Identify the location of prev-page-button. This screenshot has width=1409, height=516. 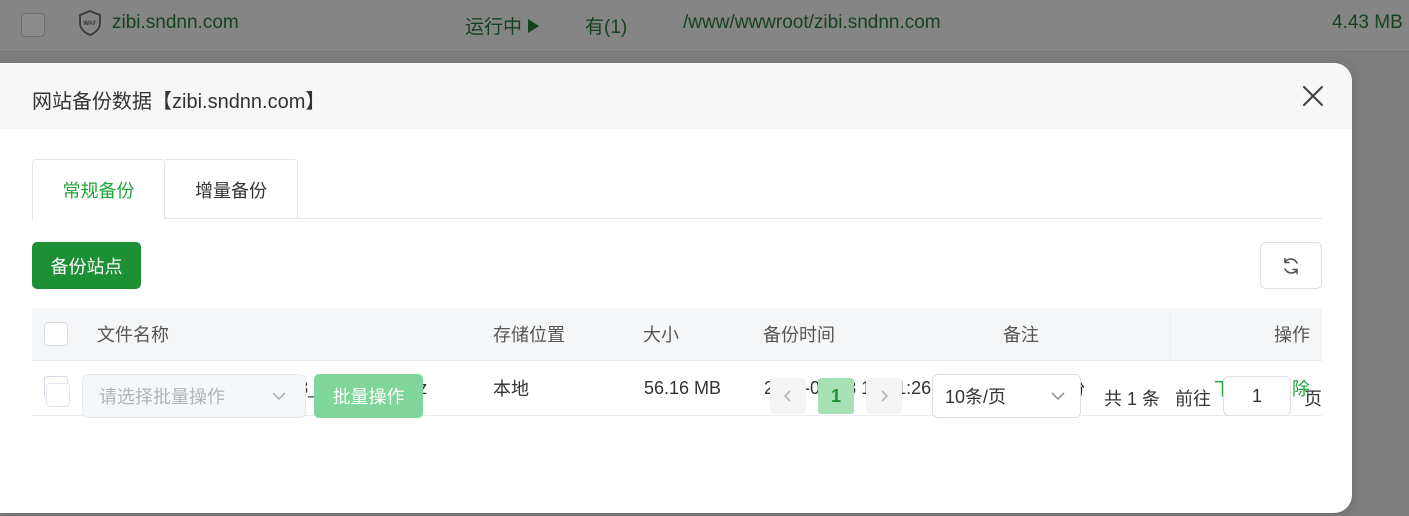
(788, 396).